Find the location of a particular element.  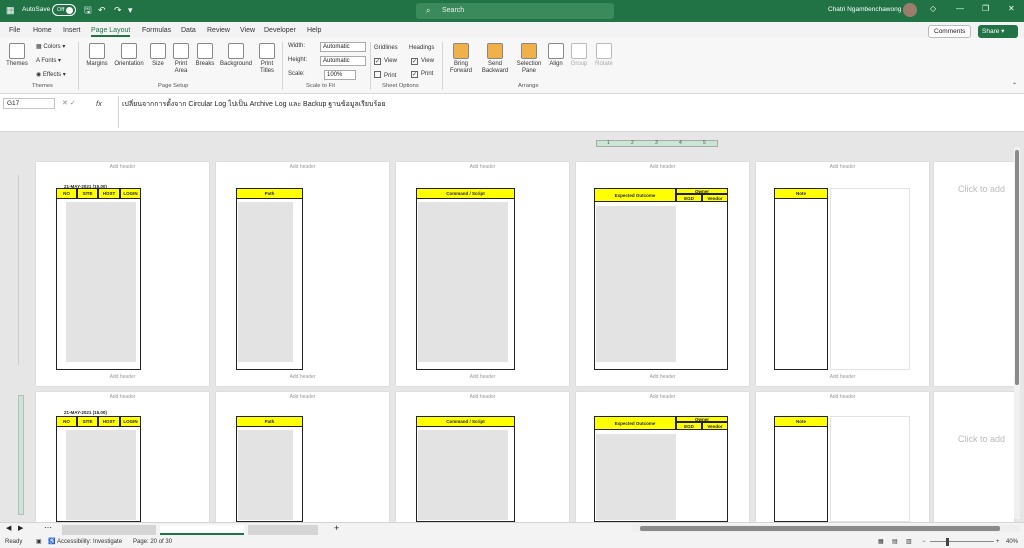

zoom-in-icon: + is located at coordinates (998, 542).